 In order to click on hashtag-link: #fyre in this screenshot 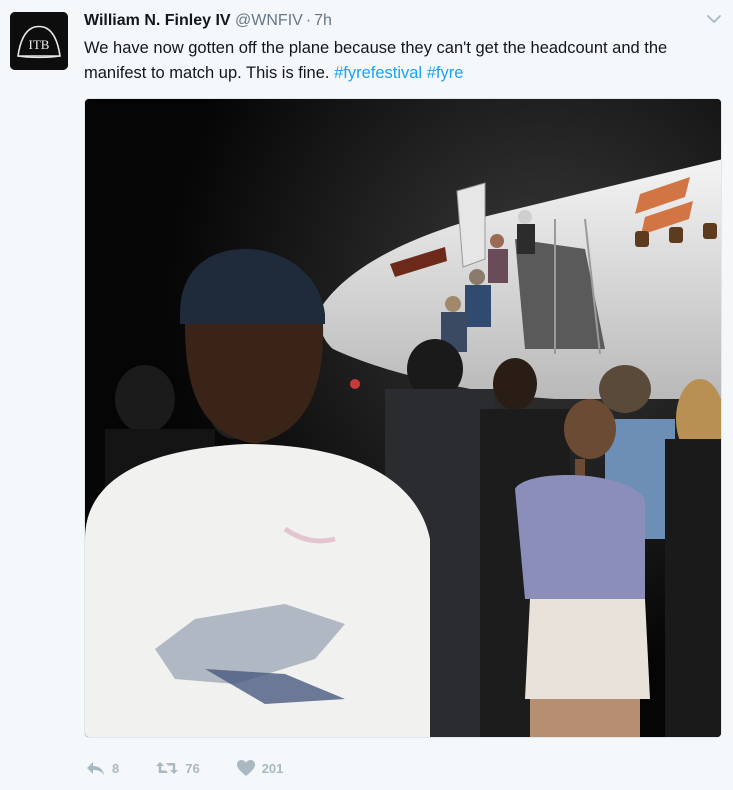, I will do `click(445, 73)`.